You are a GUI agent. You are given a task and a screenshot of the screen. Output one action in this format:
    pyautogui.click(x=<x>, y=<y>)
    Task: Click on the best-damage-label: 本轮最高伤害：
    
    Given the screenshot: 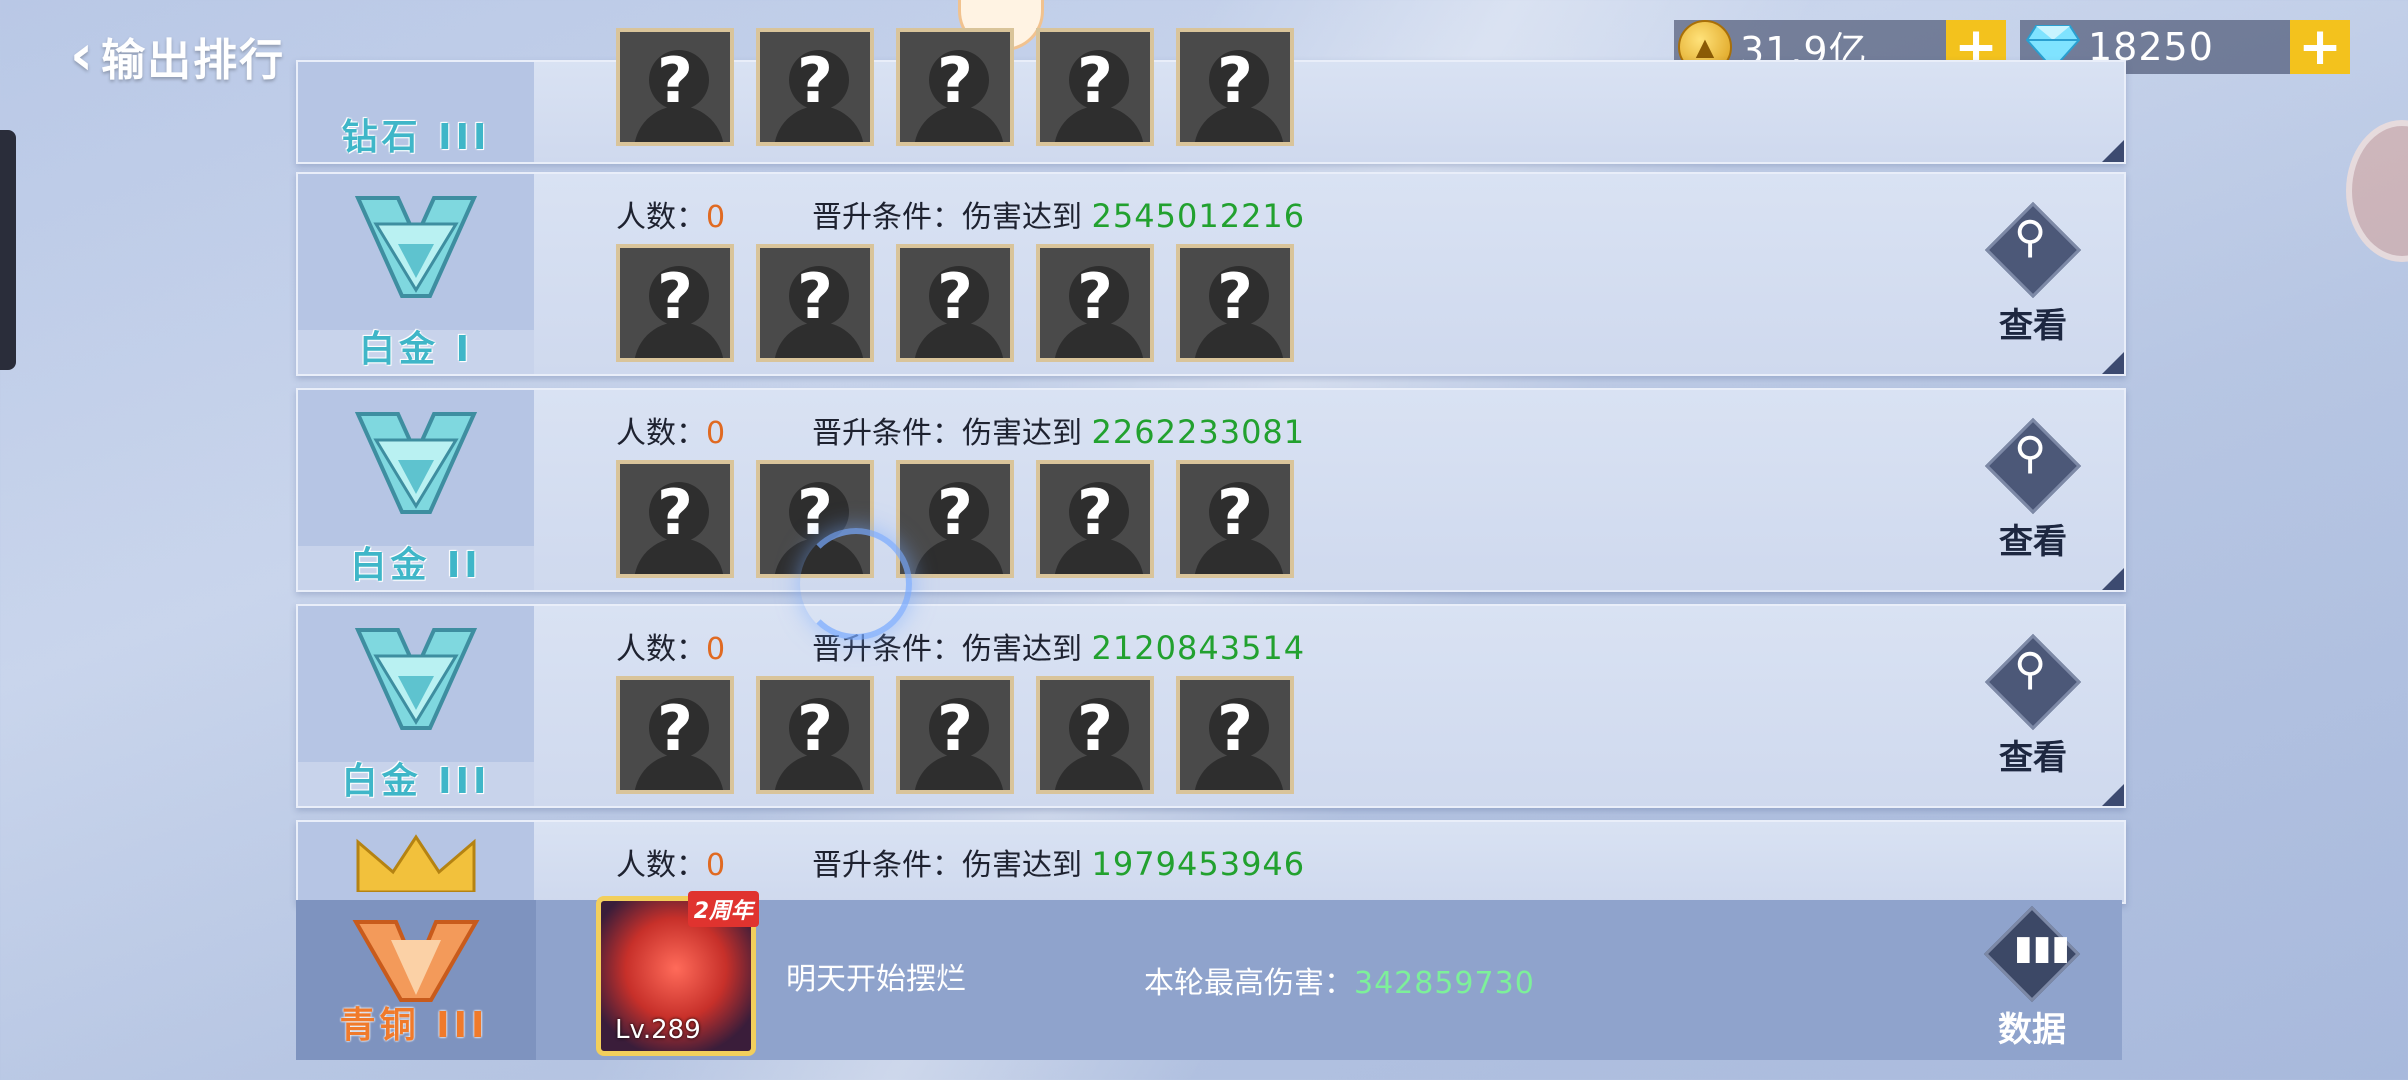 What is the action you would take?
    pyautogui.click(x=1249, y=983)
    